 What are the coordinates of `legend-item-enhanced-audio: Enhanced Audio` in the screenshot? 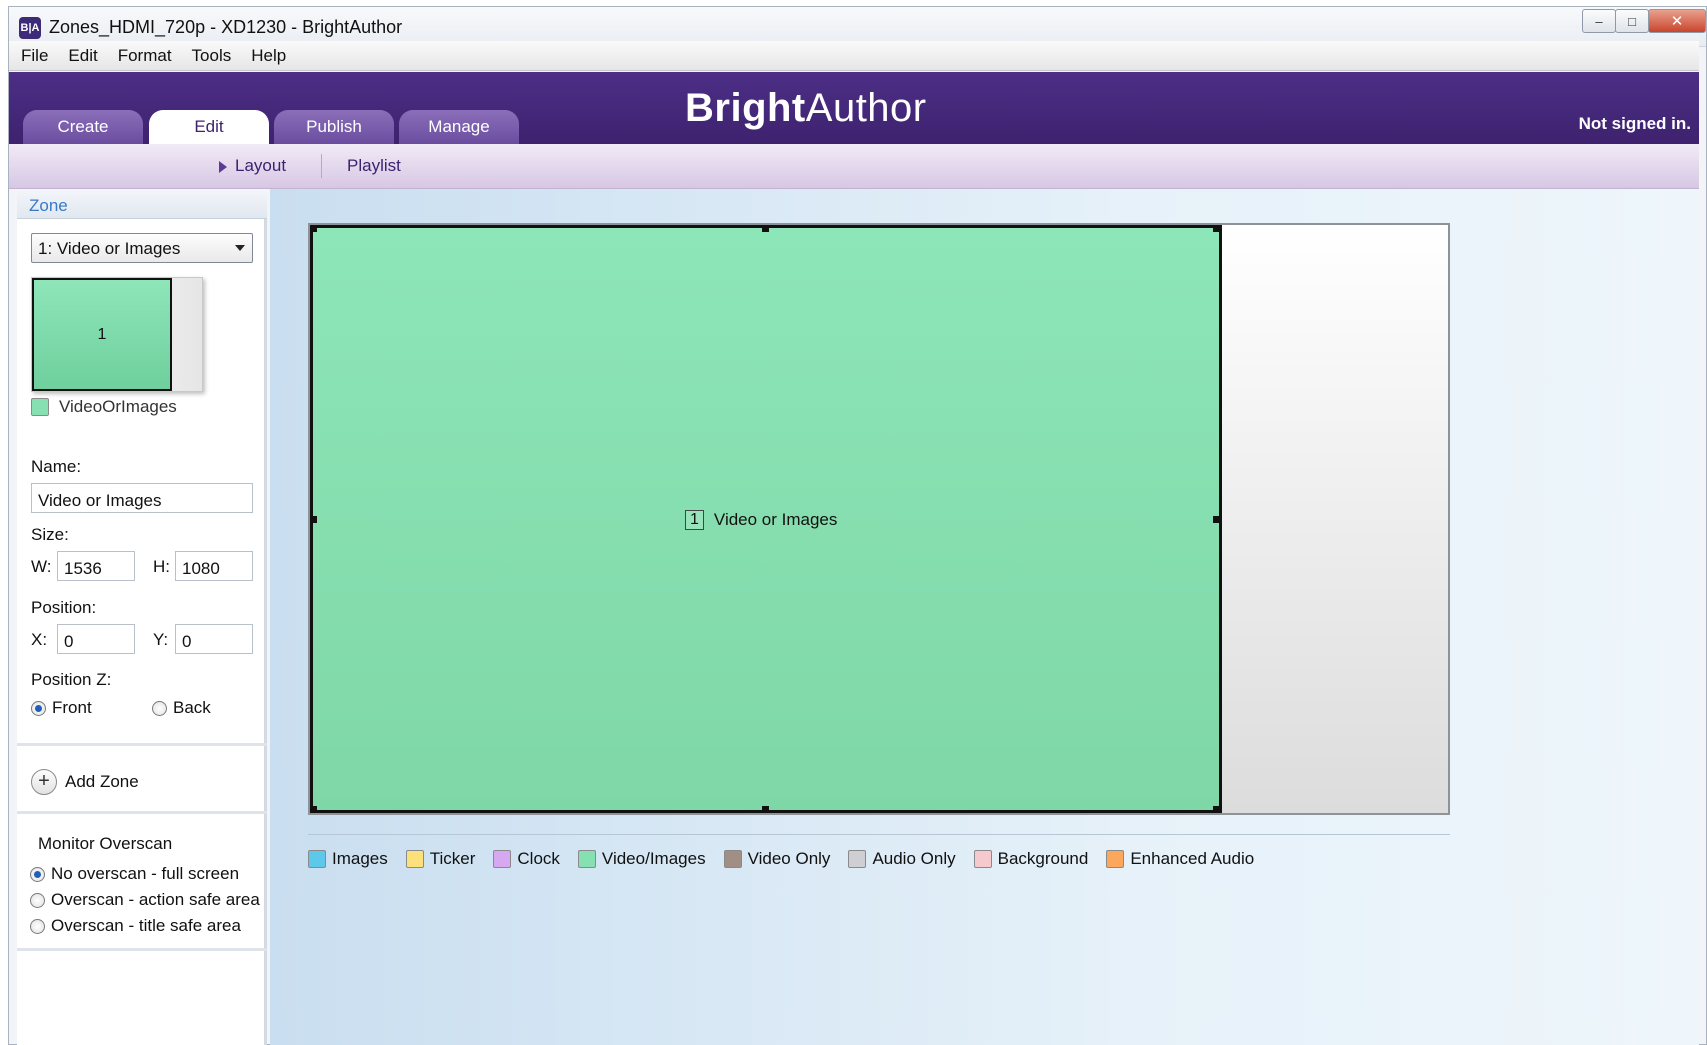 It's located at (1180, 859).